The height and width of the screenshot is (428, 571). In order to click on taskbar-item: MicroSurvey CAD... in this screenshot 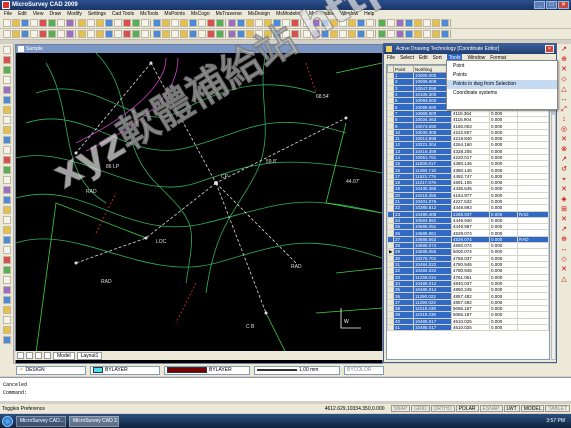, I will do `click(41, 421)`.